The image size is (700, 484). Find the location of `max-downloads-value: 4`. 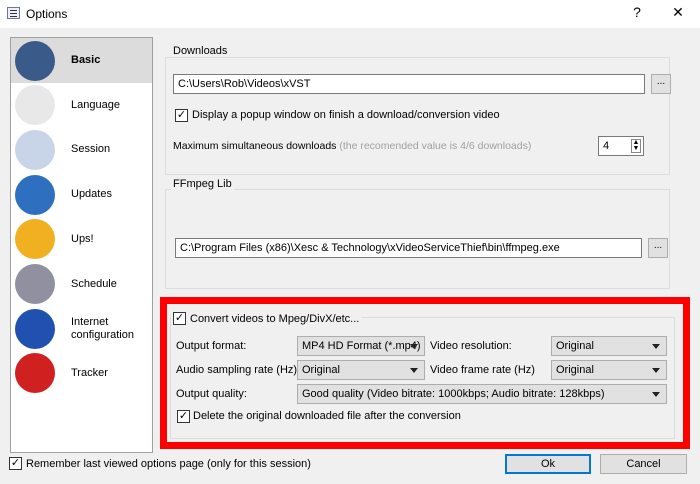

max-downloads-value: 4 is located at coordinates (606, 146).